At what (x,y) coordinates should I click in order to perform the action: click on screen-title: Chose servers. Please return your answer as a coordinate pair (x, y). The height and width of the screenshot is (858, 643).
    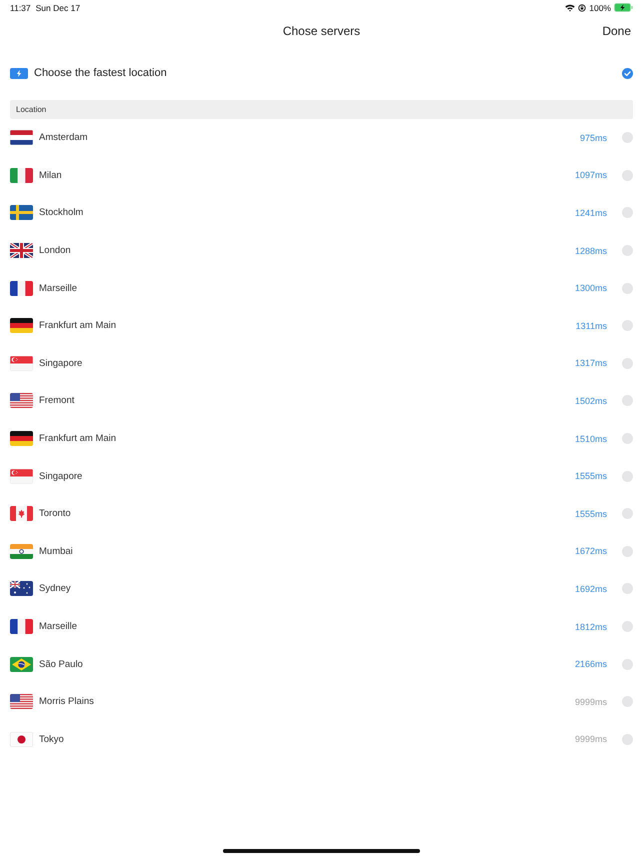
    Looking at the image, I should click on (321, 31).